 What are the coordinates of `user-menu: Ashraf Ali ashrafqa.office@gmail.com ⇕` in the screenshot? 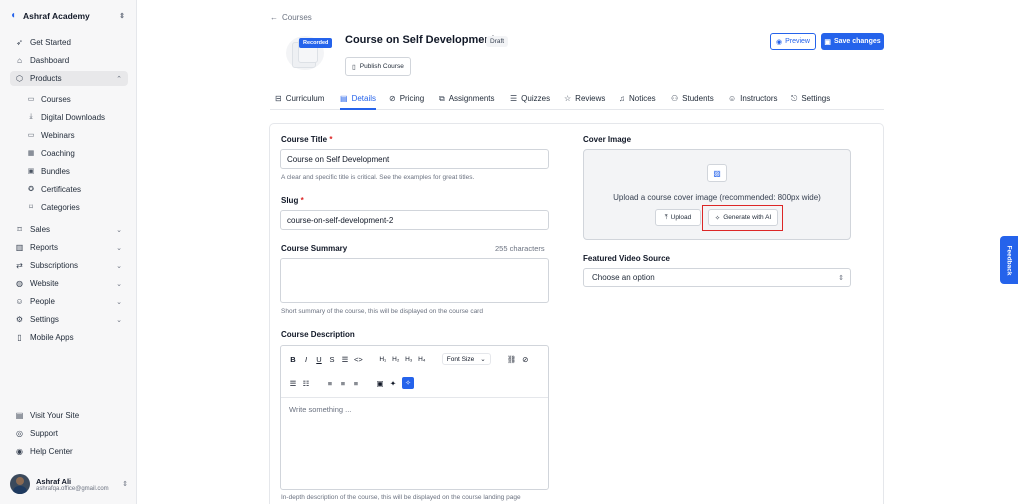 It's located at (69, 484).